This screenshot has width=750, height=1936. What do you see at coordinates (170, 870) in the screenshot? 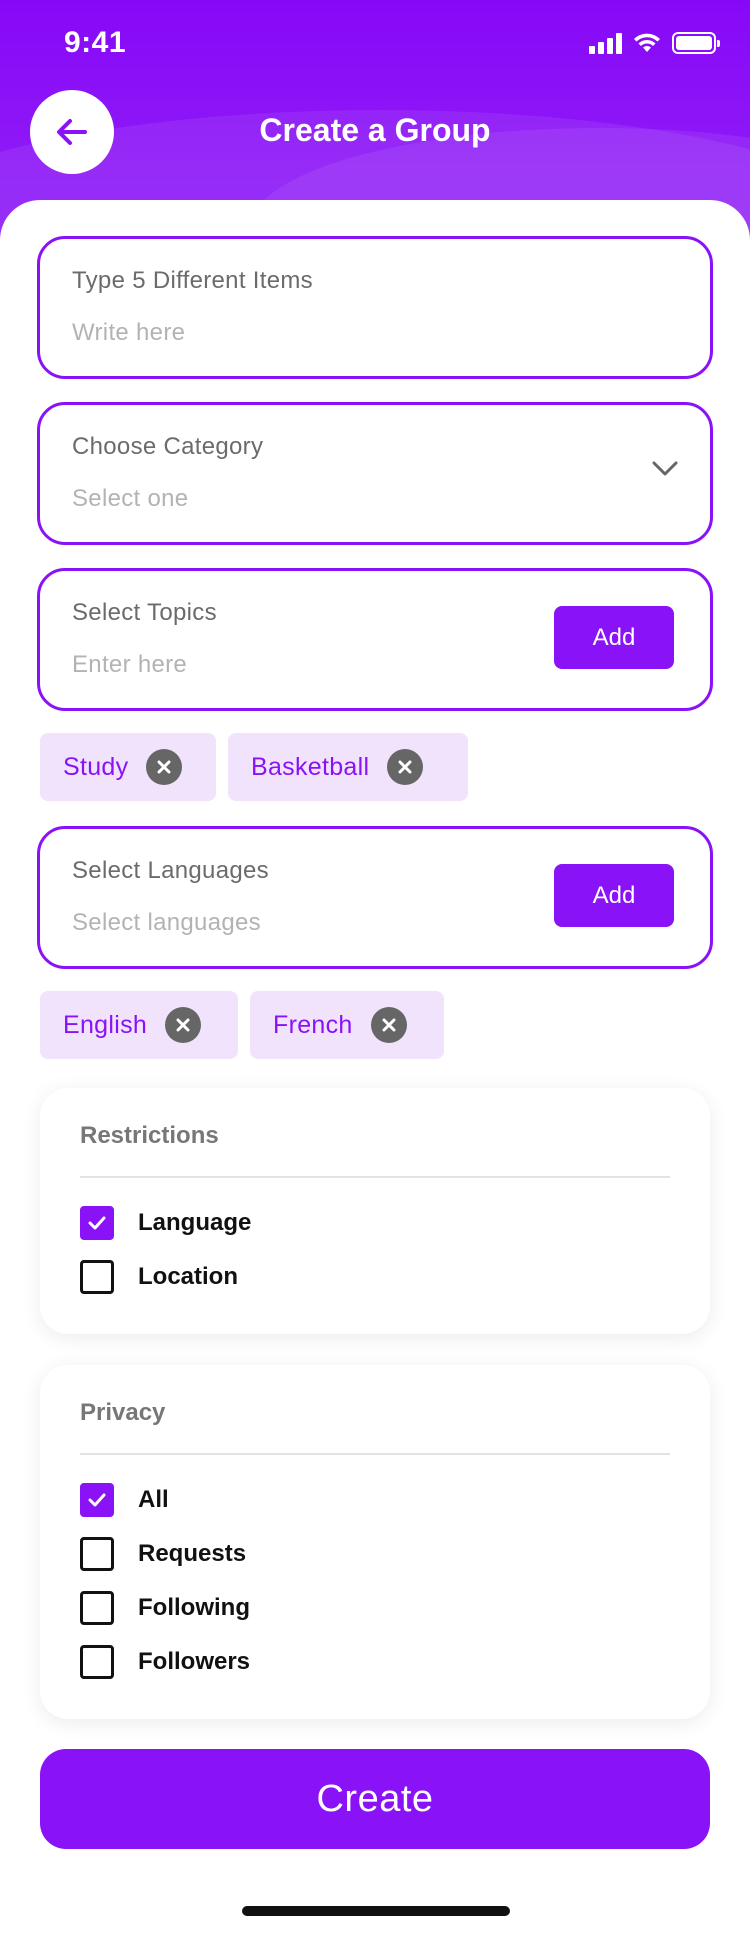
I see `languages-label: Select Languages` at bounding box center [170, 870].